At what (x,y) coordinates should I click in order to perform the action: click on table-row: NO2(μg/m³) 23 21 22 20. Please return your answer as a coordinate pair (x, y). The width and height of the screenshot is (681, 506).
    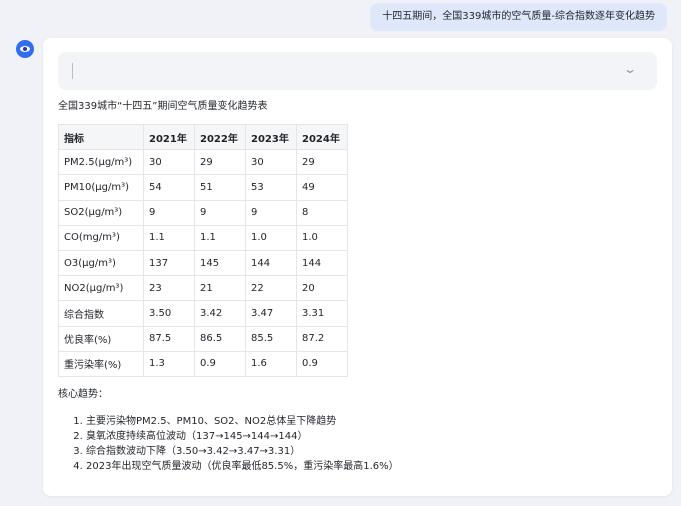
    Looking at the image, I should click on (203, 288).